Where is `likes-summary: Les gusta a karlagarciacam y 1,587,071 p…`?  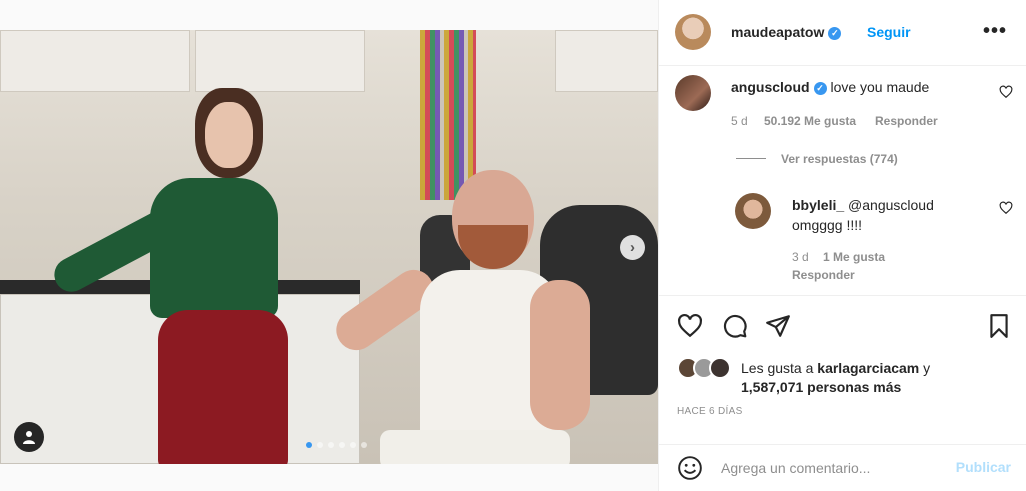
likes-summary: Les gusta a karlagarciacam y 1,587,071 p… is located at coordinates (835, 378).